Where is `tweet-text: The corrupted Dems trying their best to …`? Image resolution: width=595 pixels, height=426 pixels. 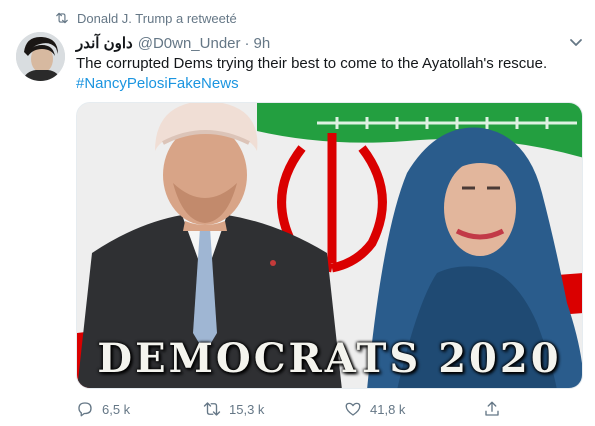 tweet-text: The corrupted Dems trying their best to … is located at coordinates (326, 74).